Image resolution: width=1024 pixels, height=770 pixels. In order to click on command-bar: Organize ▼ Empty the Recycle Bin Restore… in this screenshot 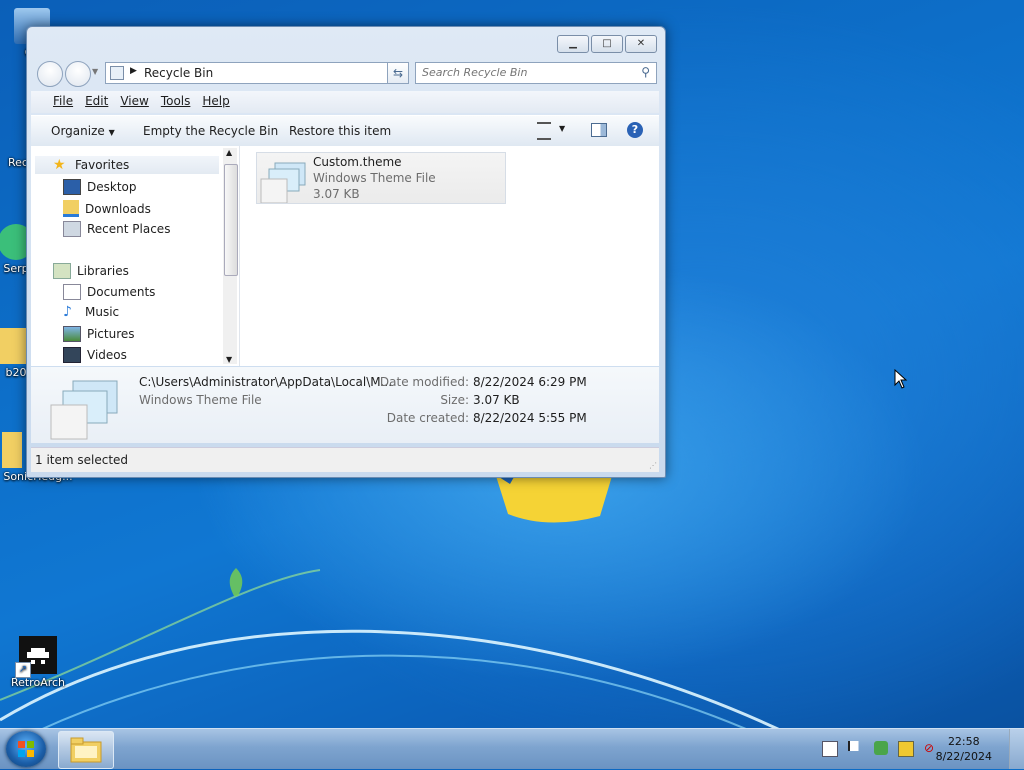, I will do `click(345, 131)`.